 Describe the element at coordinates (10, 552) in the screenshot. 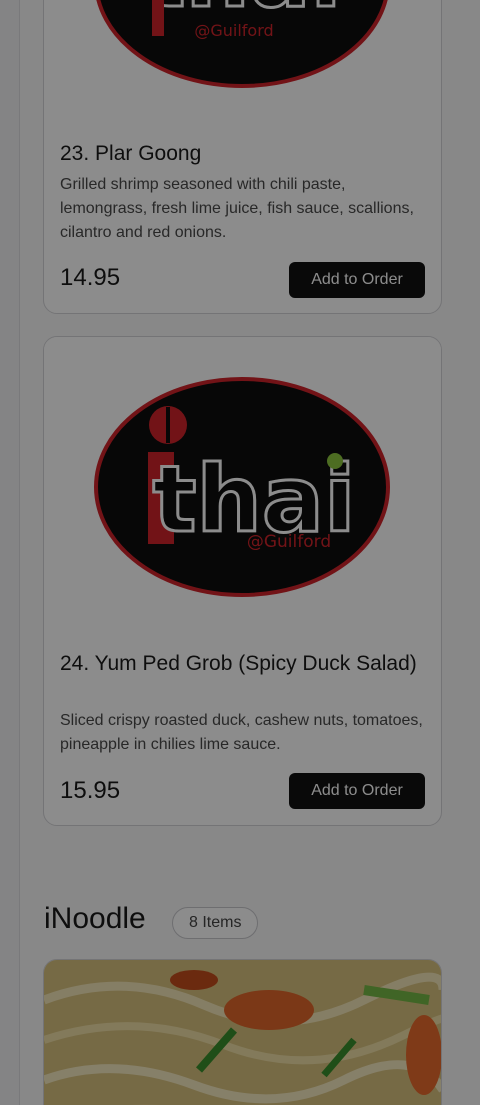

I see `left-rail` at that location.